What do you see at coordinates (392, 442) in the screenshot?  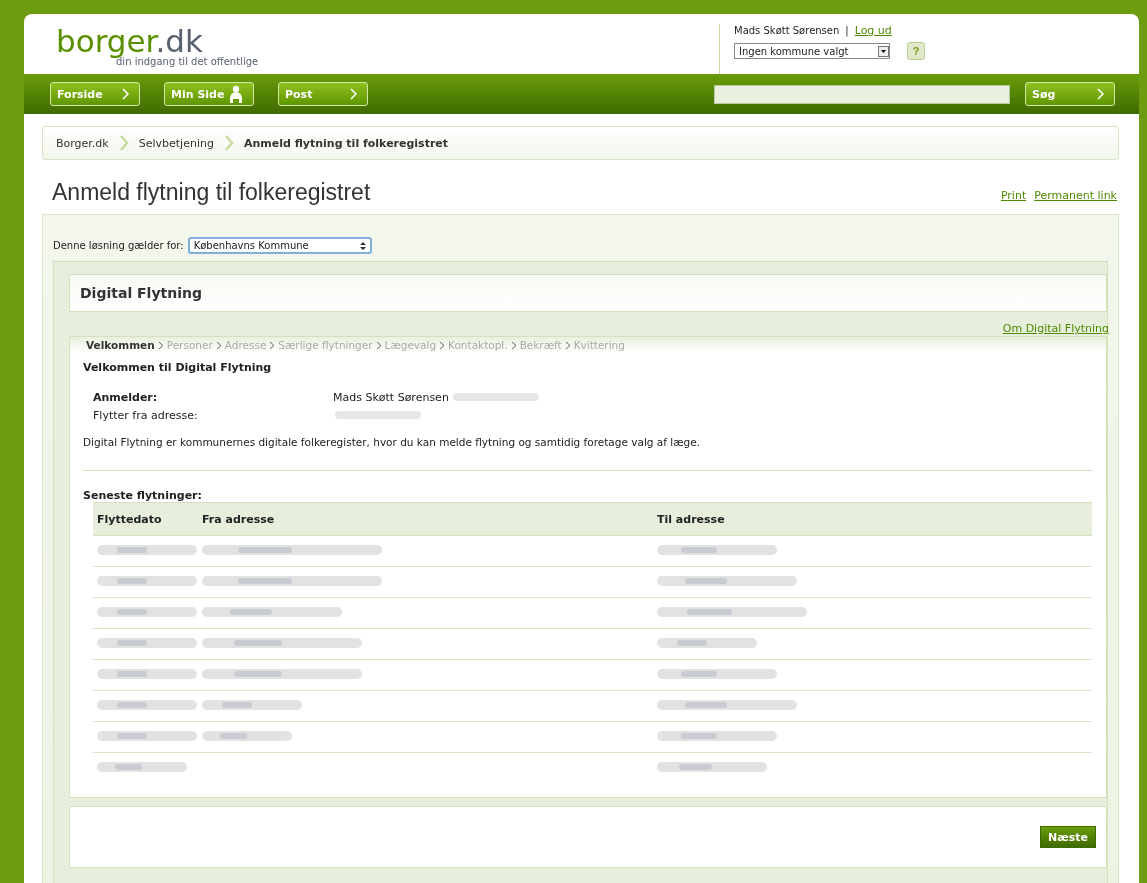 I see `intro-text: Digital Flytning er kommunernes digitale folkeregister, hvor du kan melde flytning og samtidig foretage valg af læge.` at bounding box center [392, 442].